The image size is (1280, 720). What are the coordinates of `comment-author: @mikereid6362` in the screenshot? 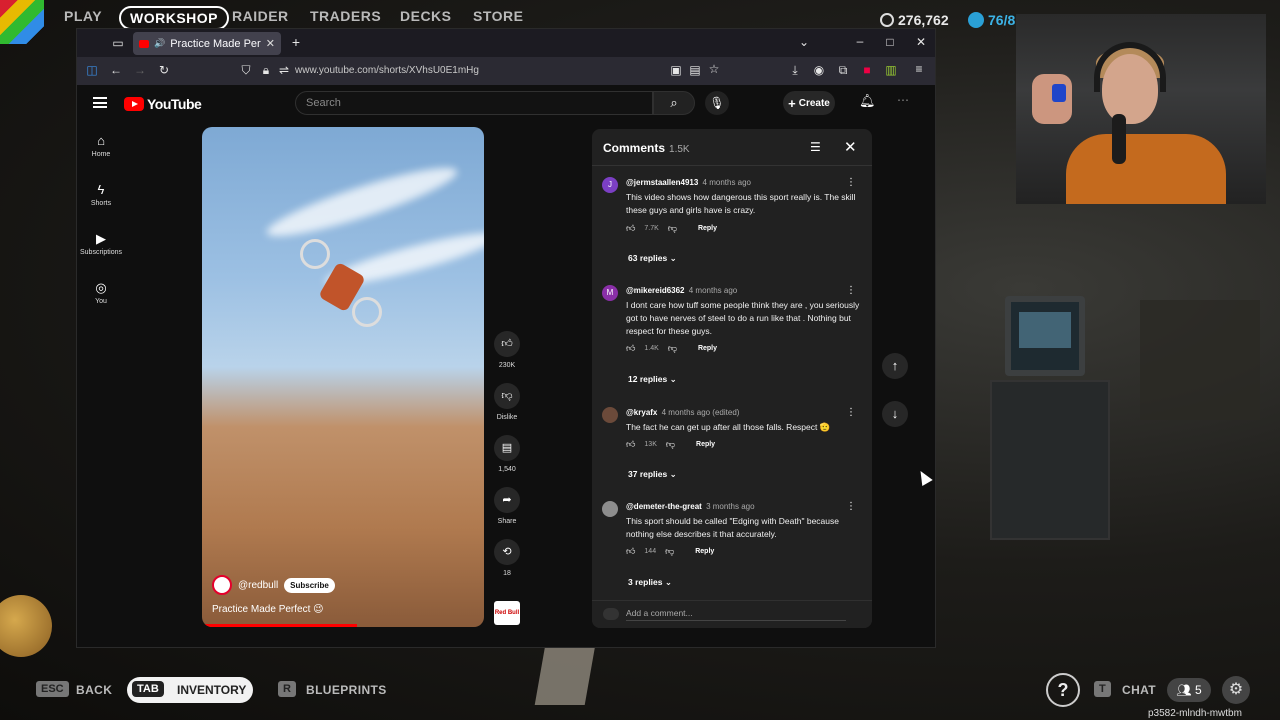 It's located at (655, 290).